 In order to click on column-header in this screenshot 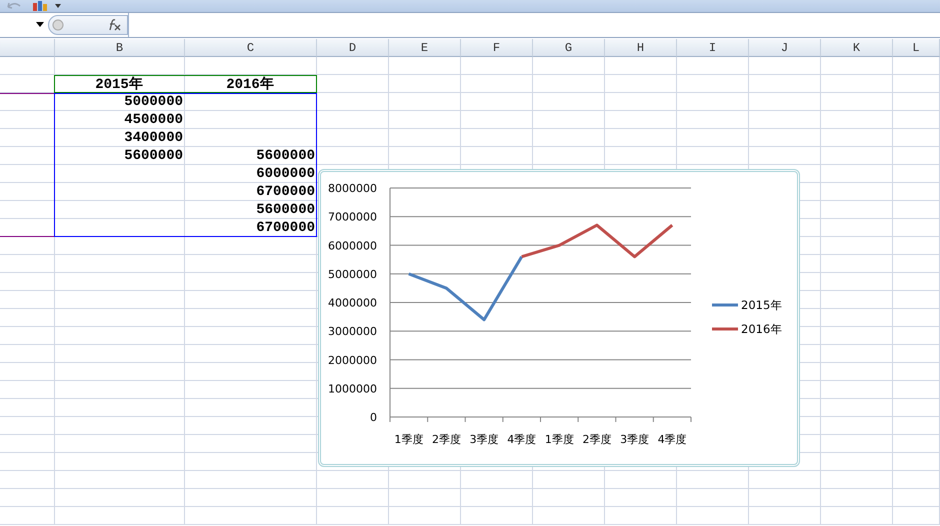, I will do `click(27, 48)`.